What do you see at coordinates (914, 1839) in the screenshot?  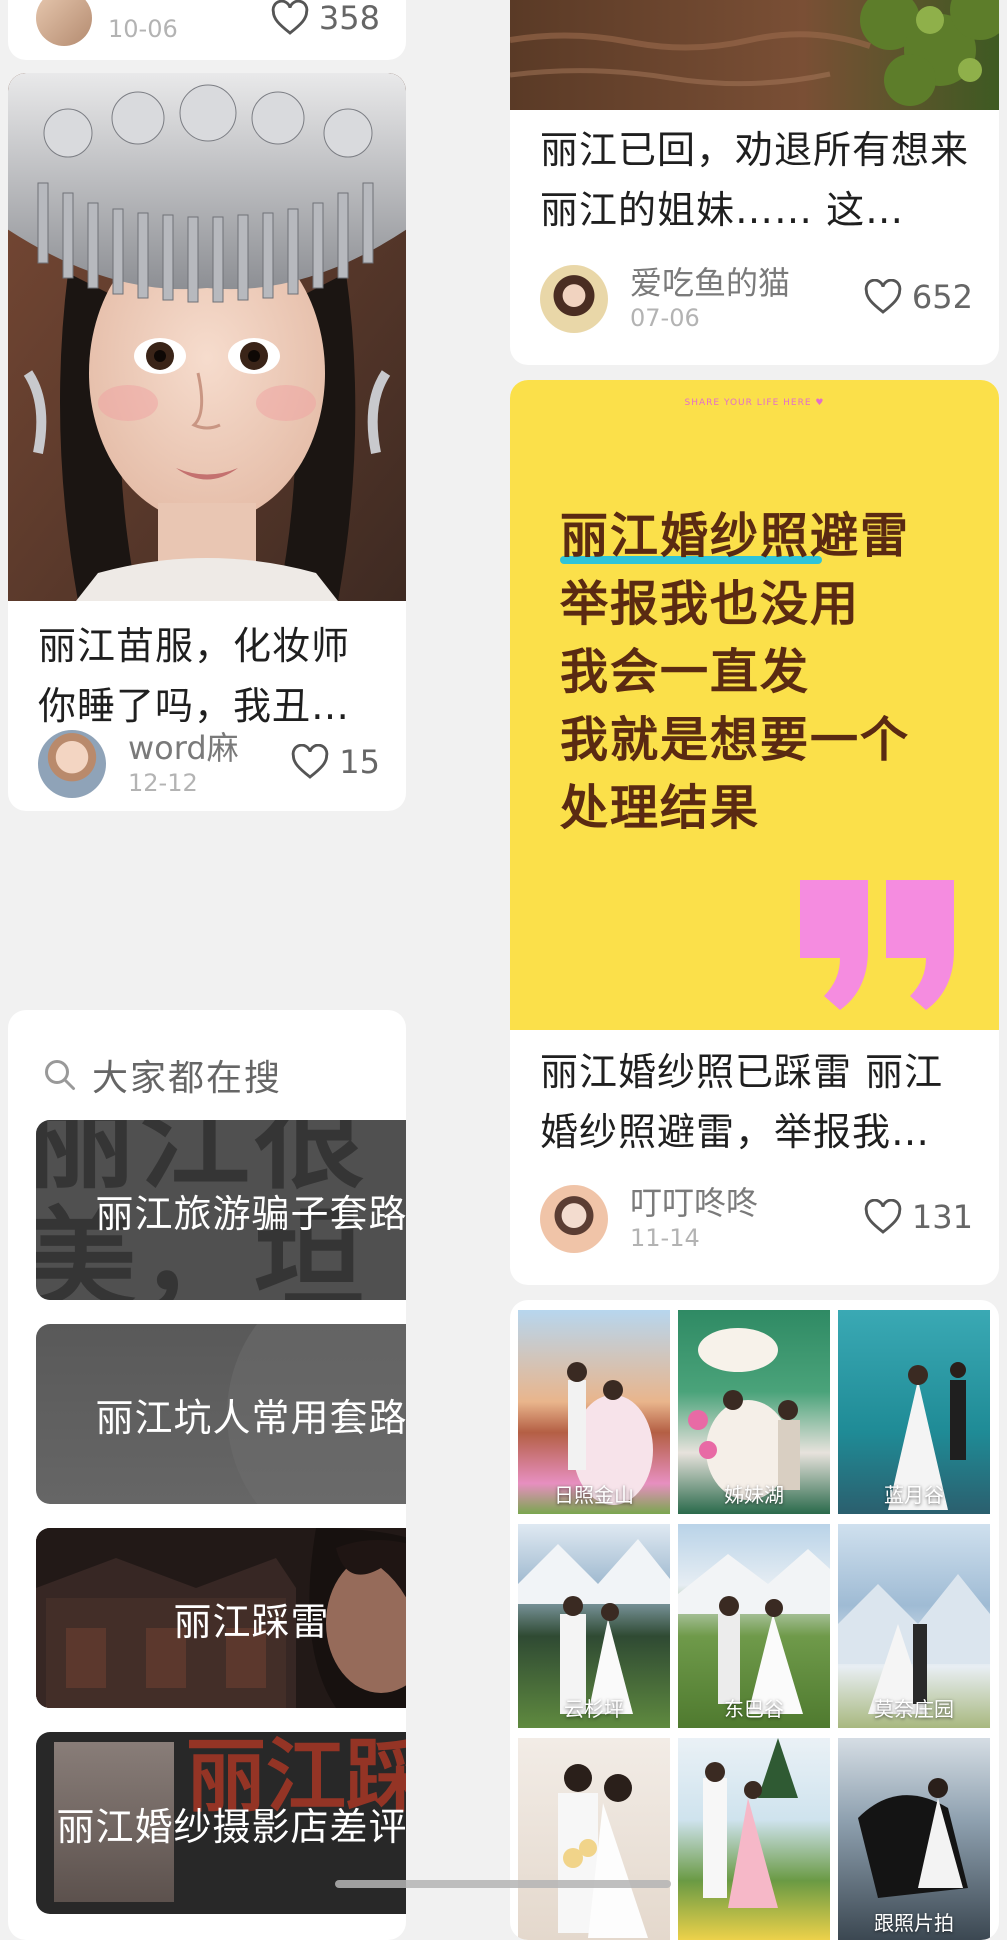 I see `wedding-thumbnail: 跟照片拍` at bounding box center [914, 1839].